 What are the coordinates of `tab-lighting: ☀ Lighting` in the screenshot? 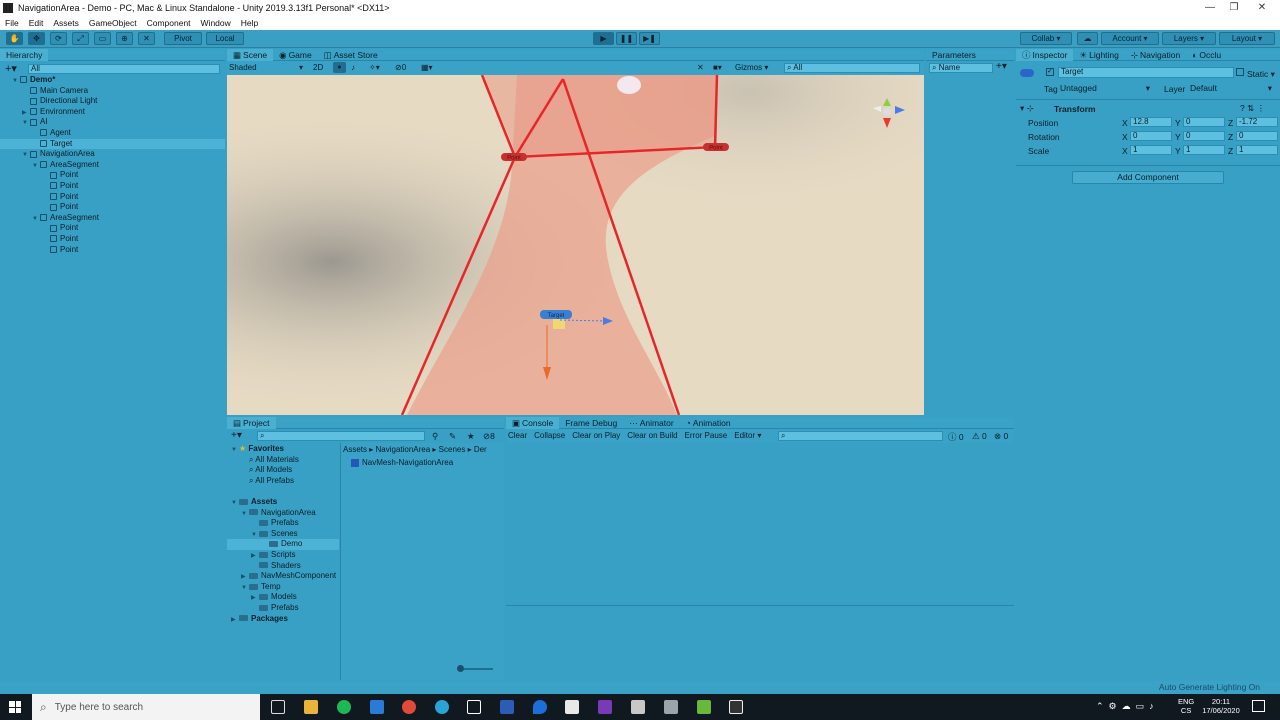 It's located at (1098, 55).